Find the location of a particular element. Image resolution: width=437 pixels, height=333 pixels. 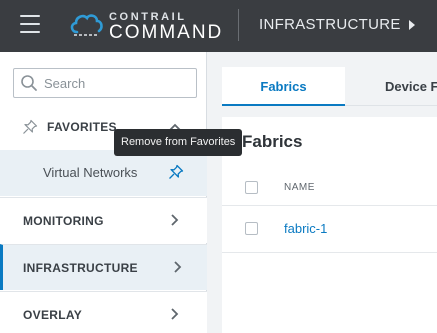

sidebar-item-overlay: OVERLAY is located at coordinates (103, 312).